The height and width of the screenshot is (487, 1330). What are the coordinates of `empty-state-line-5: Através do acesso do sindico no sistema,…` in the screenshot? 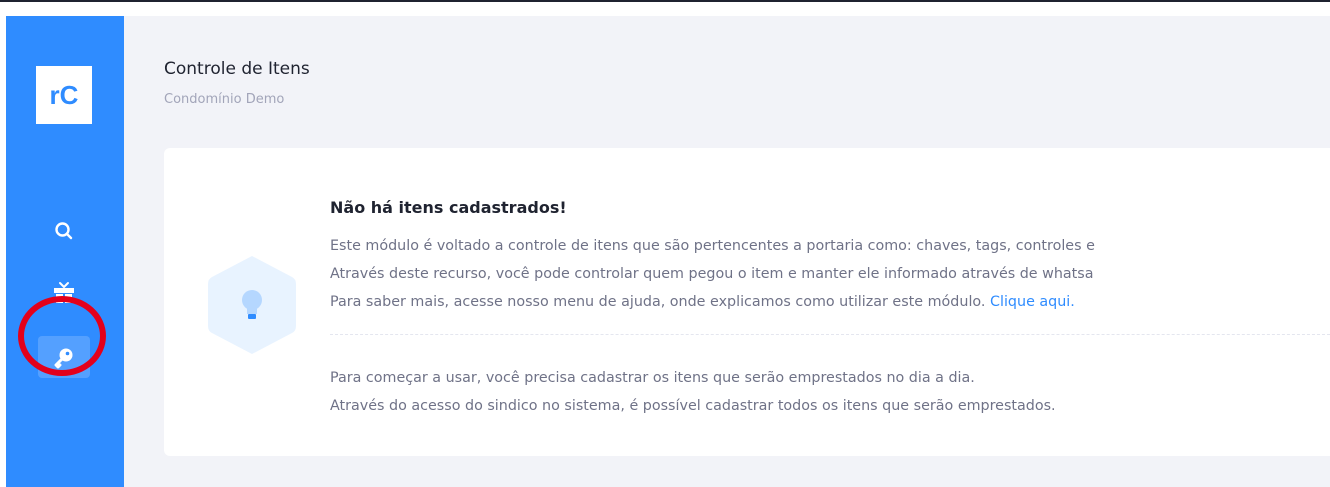 It's located at (693, 406).